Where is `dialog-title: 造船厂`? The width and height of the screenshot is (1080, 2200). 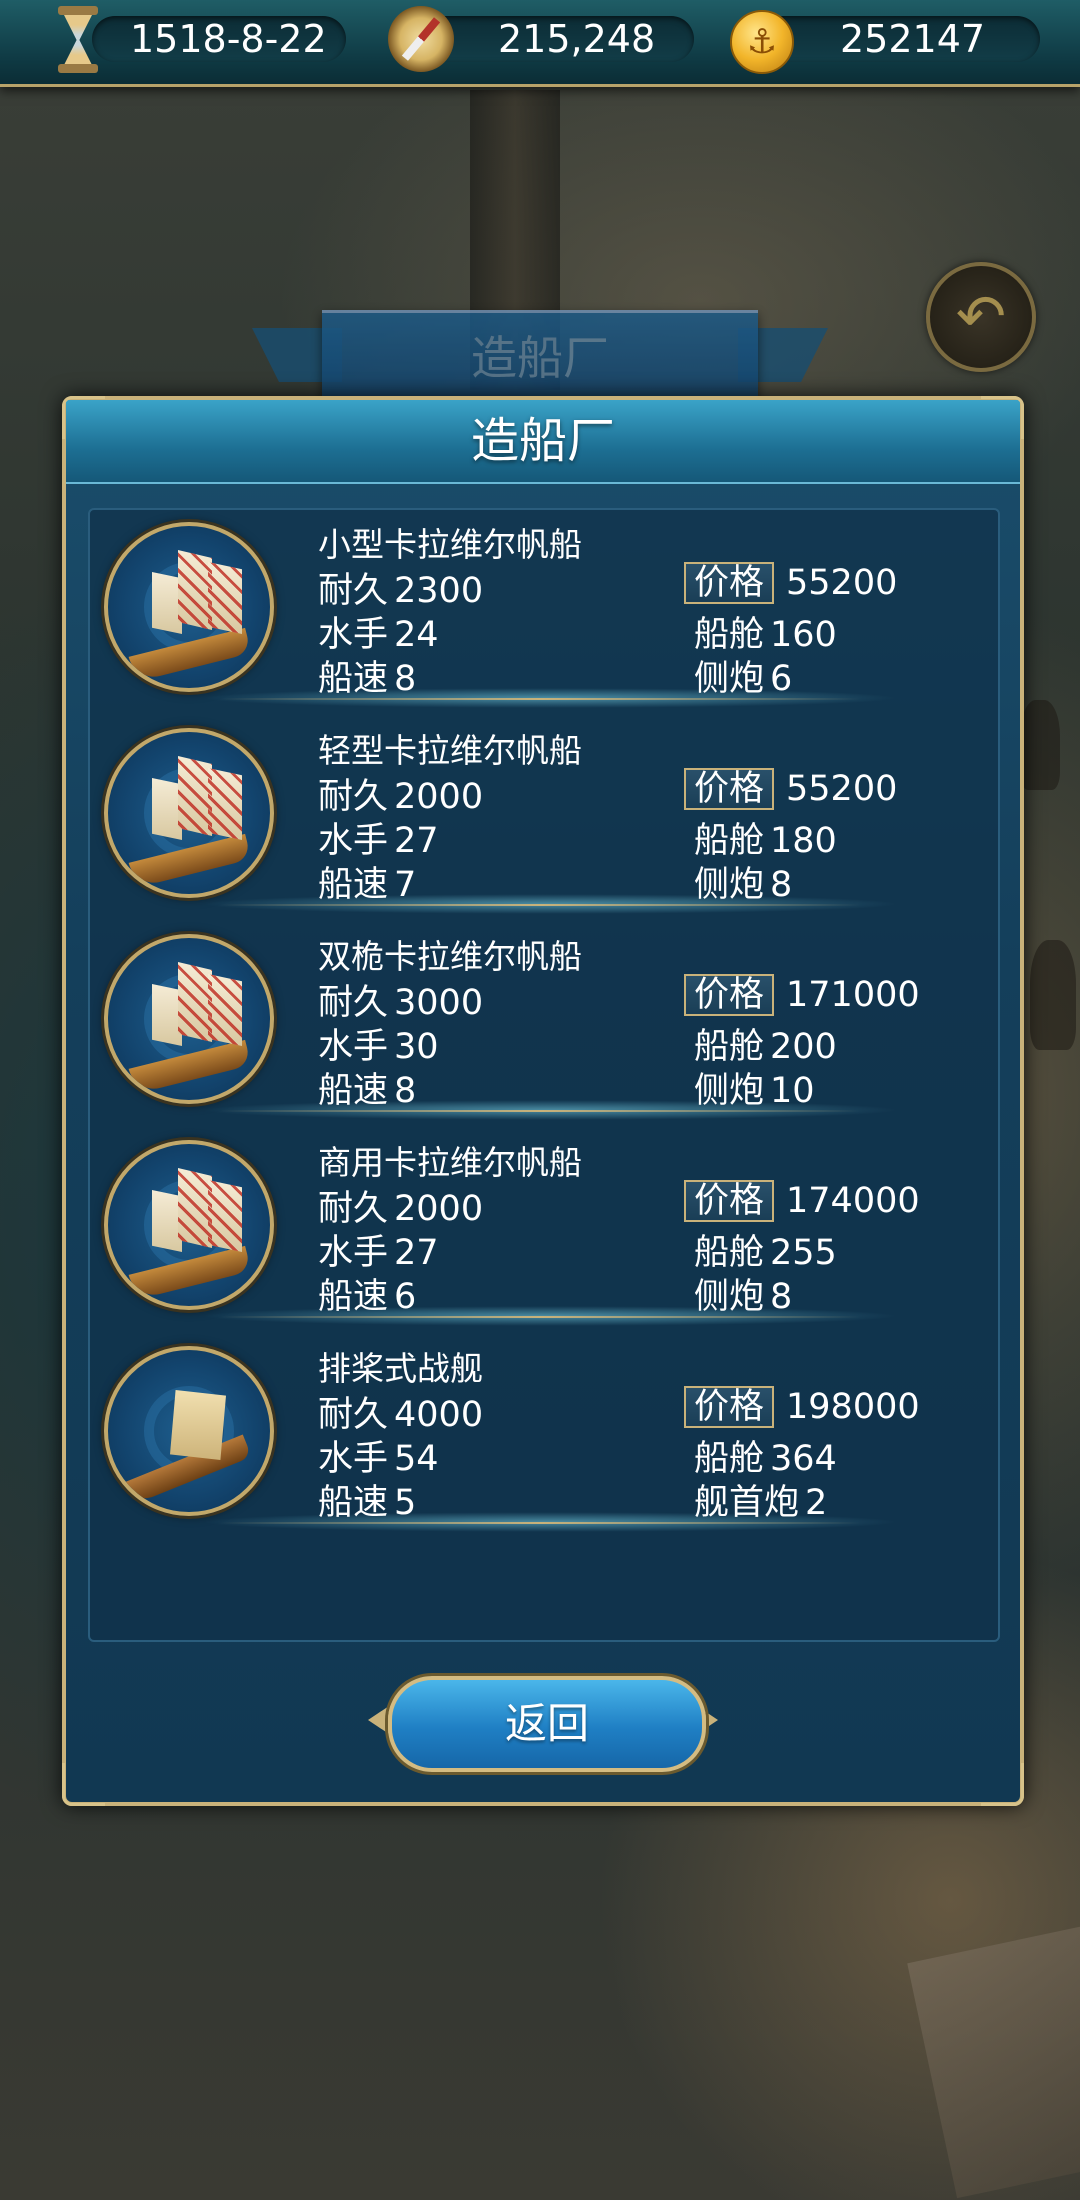
dialog-title: 造船厂 is located at coordinates (542, 441).